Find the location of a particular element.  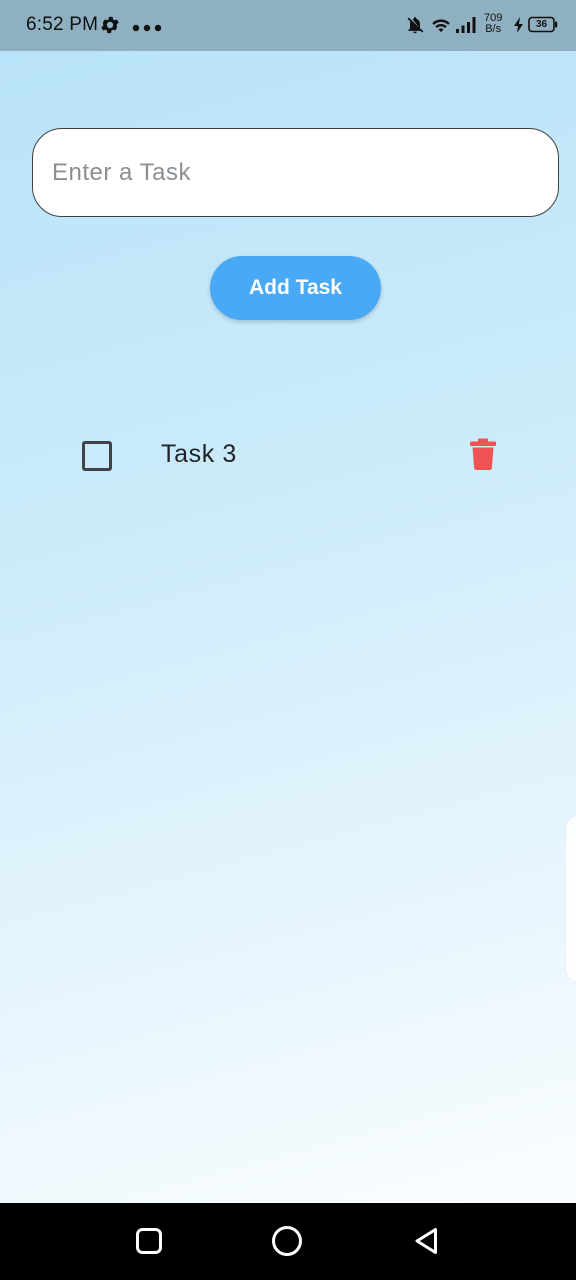

status-bar: 6:52 PM 709 B/s 36 is located at coordinates (288, 25).